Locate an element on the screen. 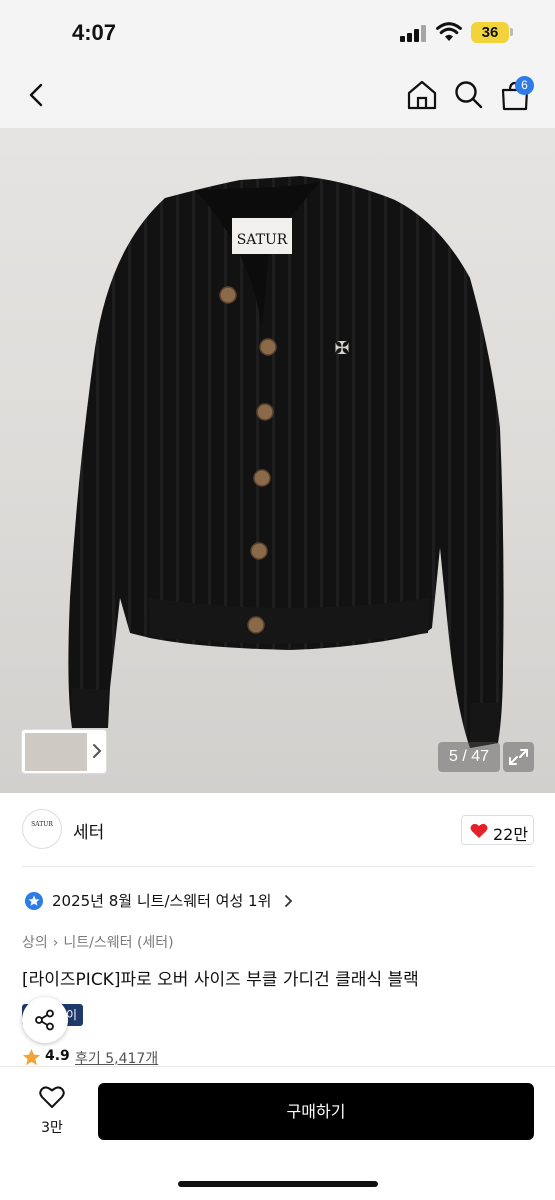 The height and width of the screenshot is (1200, 555). battery-icon: 36 is located at coordinates (490, 32).